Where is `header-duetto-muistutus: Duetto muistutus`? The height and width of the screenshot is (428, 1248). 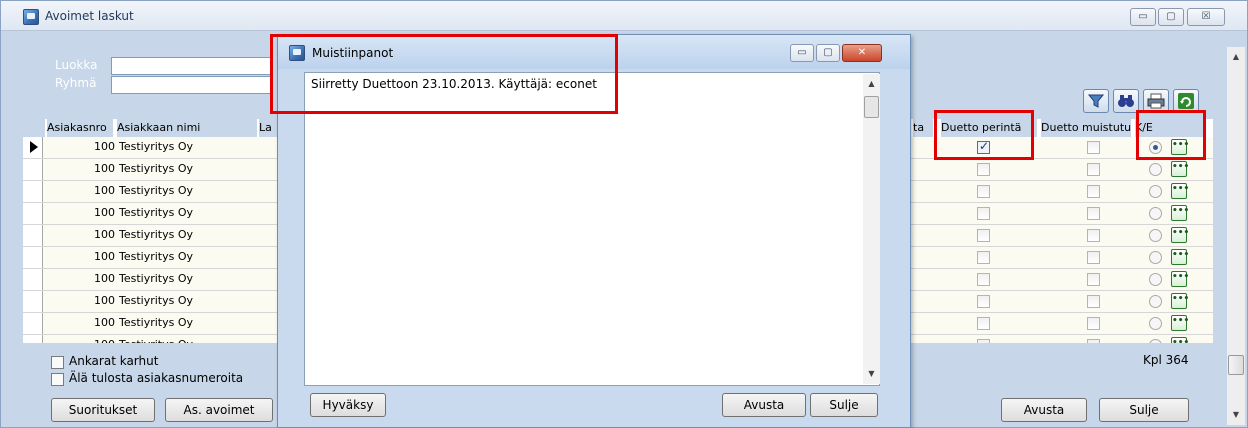 header-duetto-muistutus: Duetto muistutus is located at coordinates (1086, 128).